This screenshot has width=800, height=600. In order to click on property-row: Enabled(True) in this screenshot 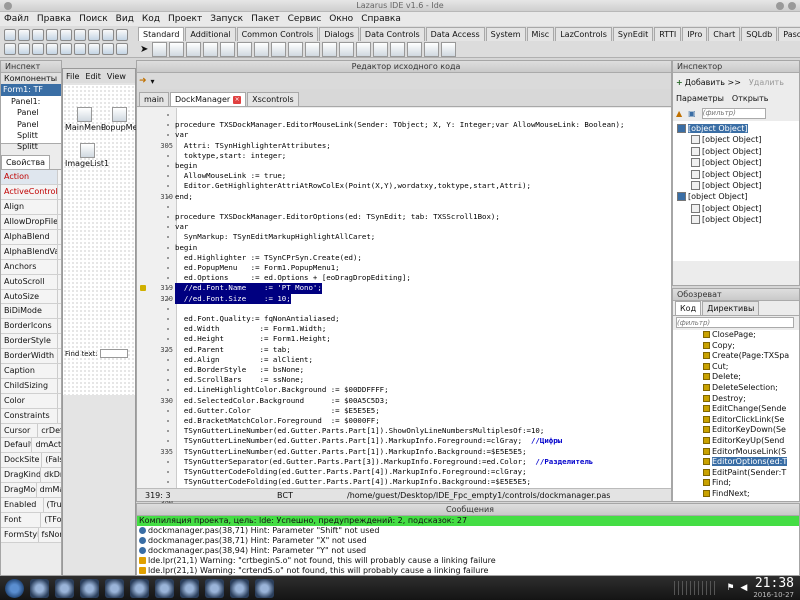, I will do `click(31, 505)`.